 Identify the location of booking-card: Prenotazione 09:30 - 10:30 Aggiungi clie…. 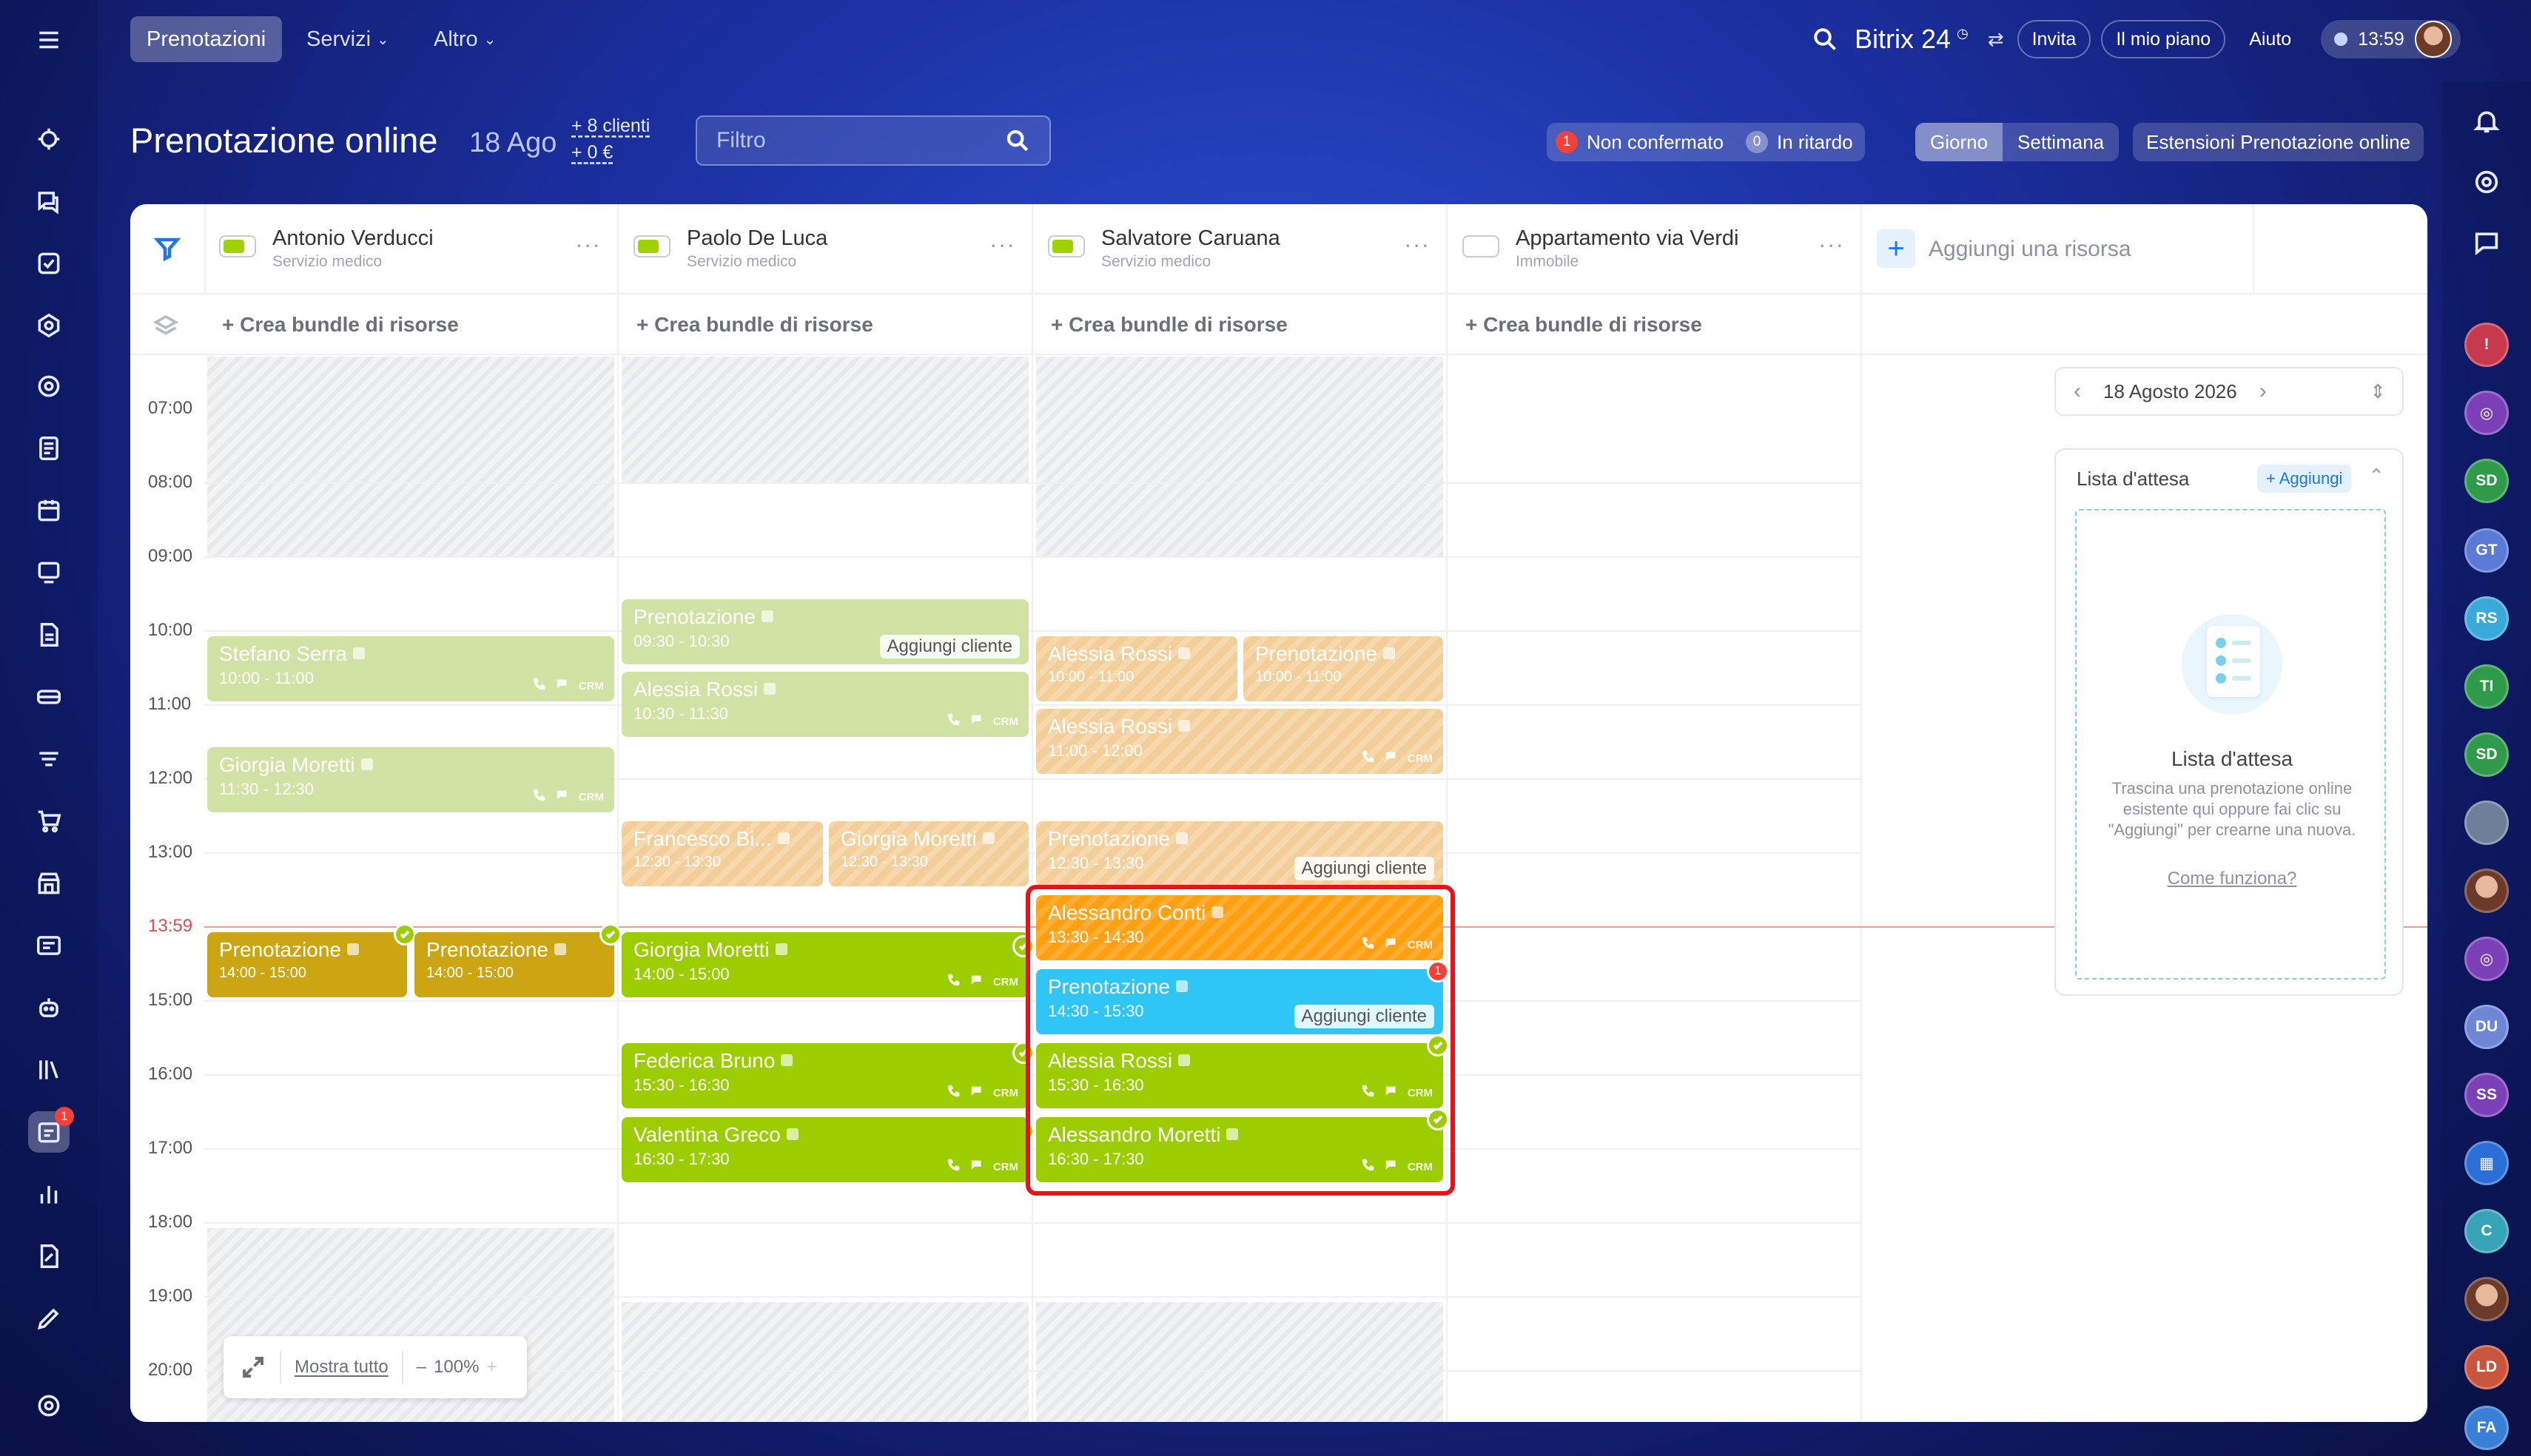
(825, 632).